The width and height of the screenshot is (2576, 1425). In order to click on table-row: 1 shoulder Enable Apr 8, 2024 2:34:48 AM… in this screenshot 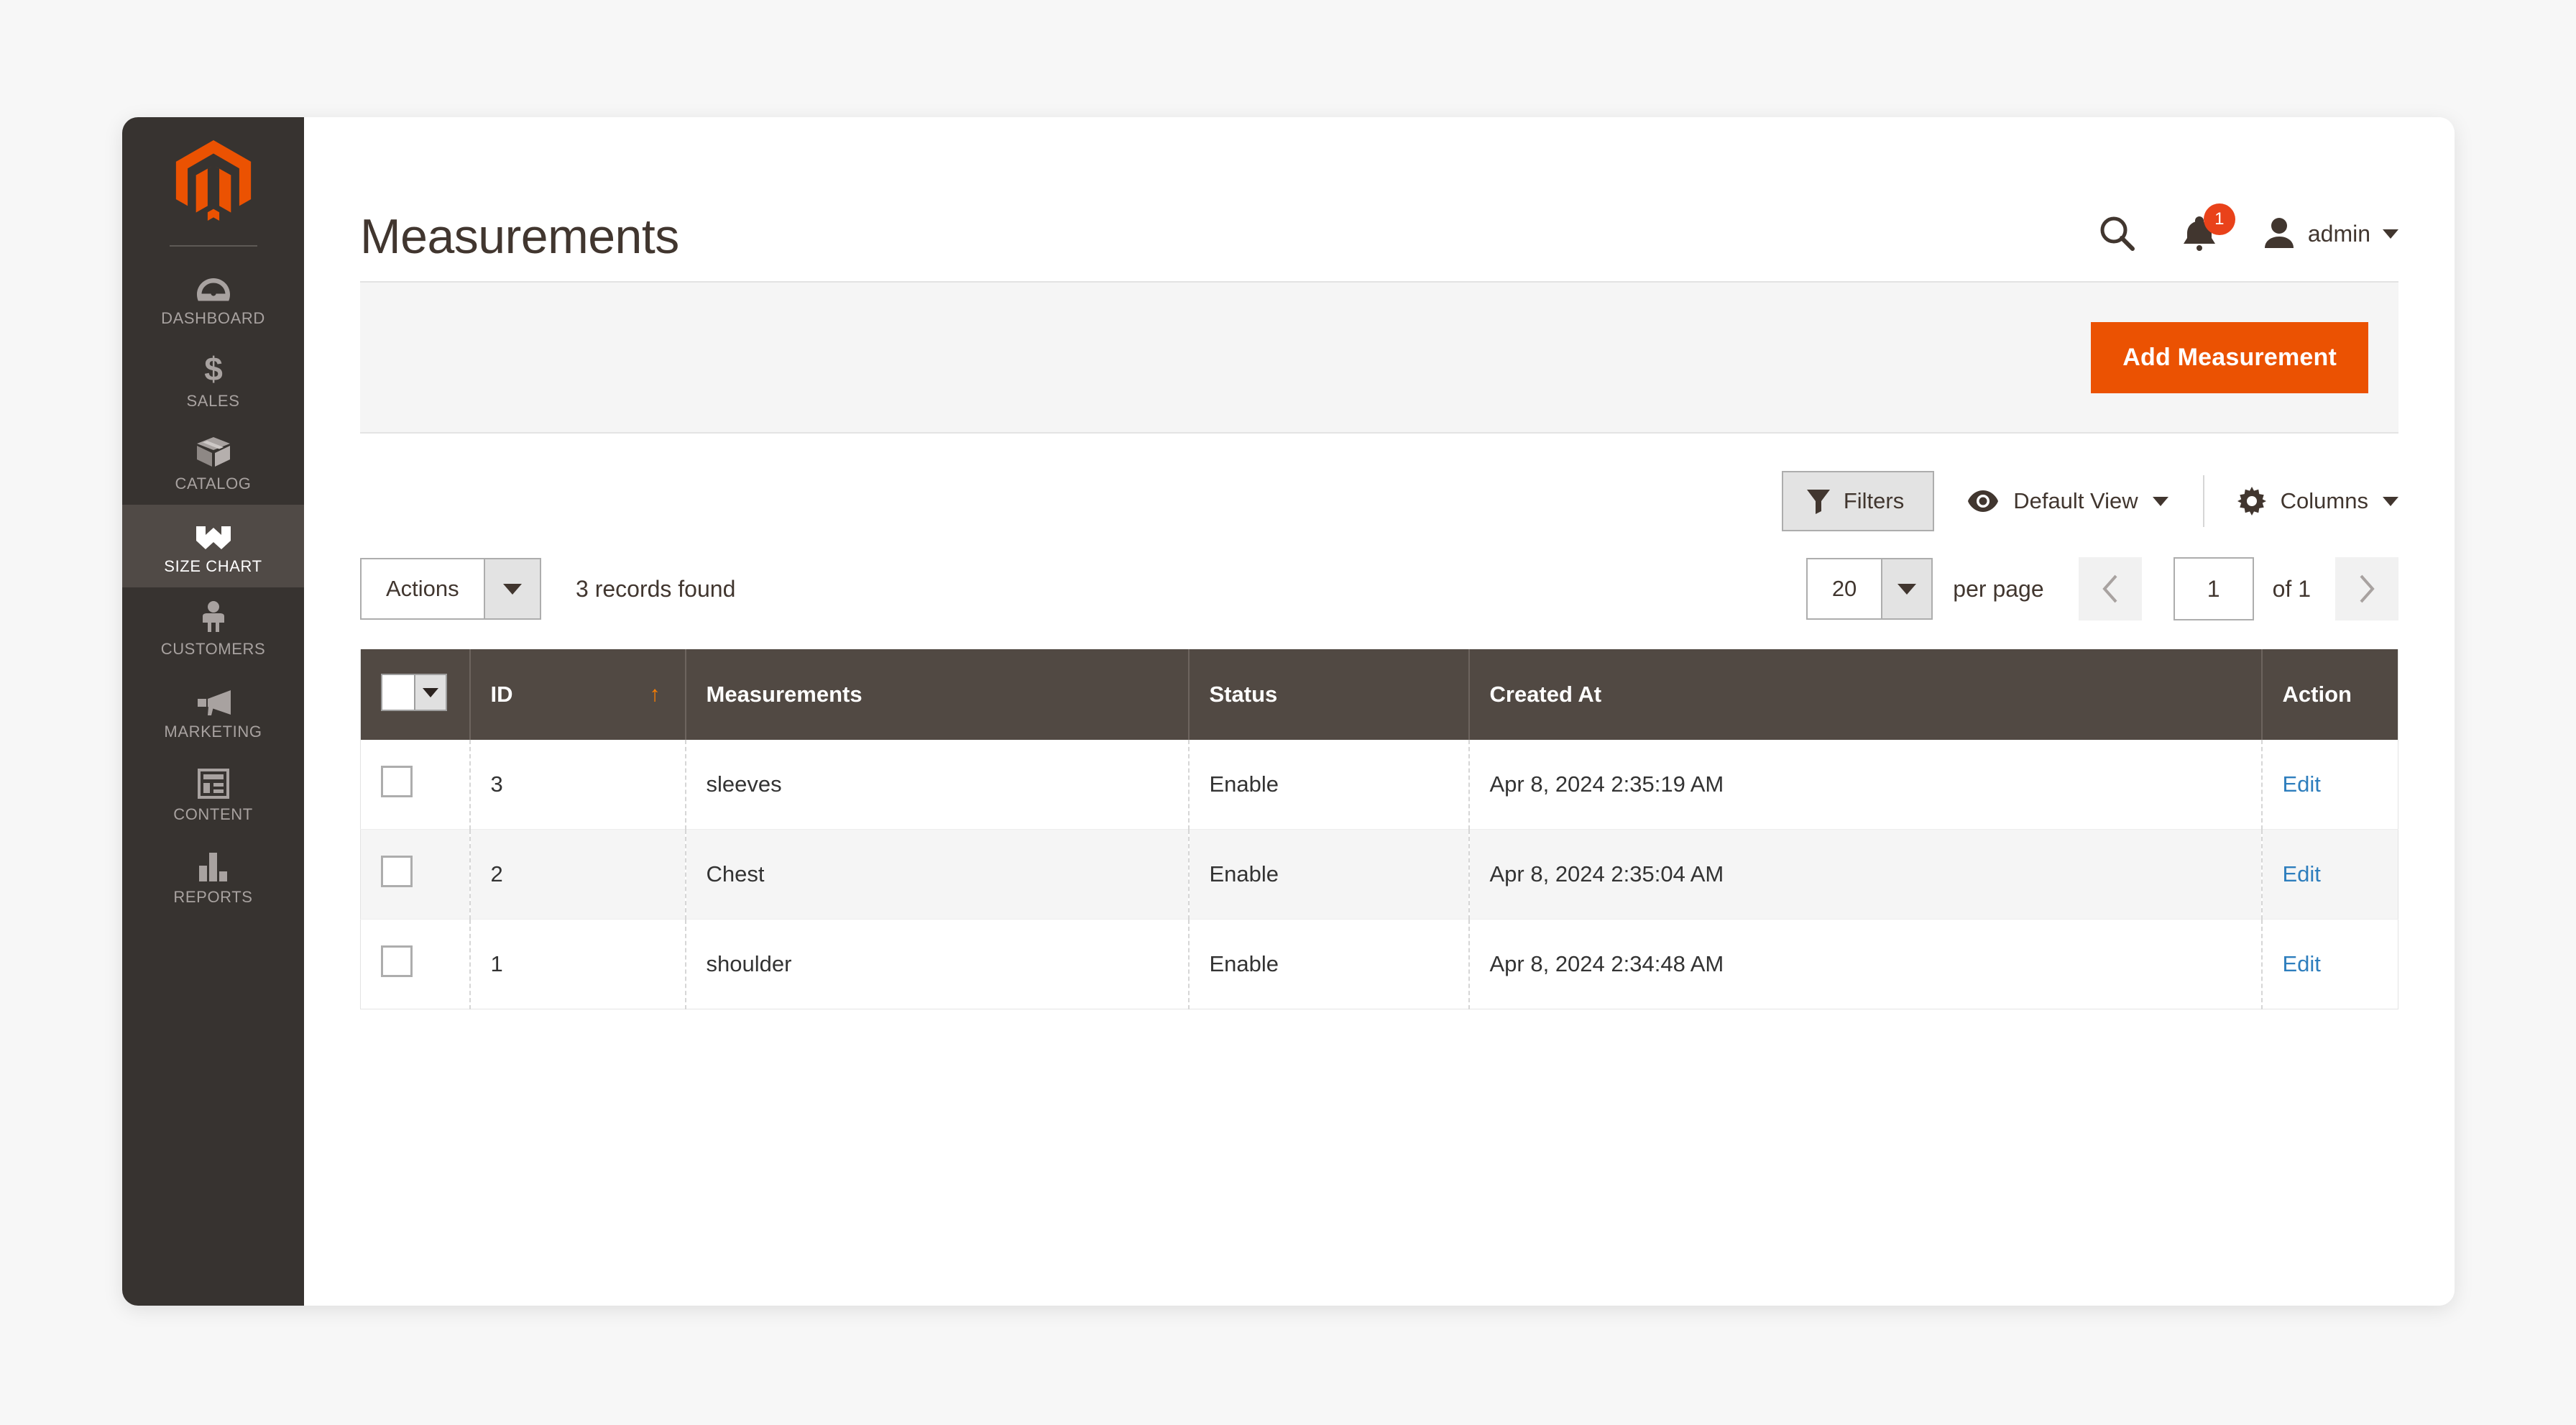, I will do `click(1379, 964)`.